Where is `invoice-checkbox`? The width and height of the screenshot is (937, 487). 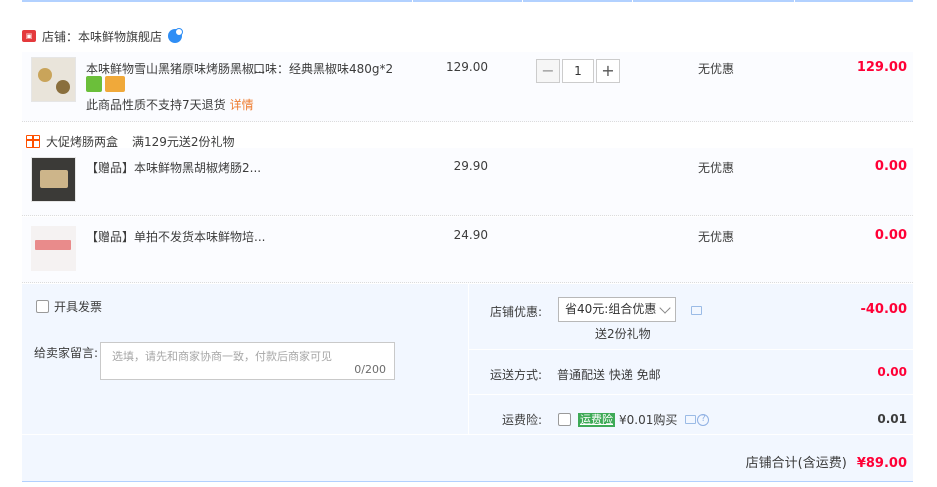 invoice-checkbox is located at coordinates (42, 306).